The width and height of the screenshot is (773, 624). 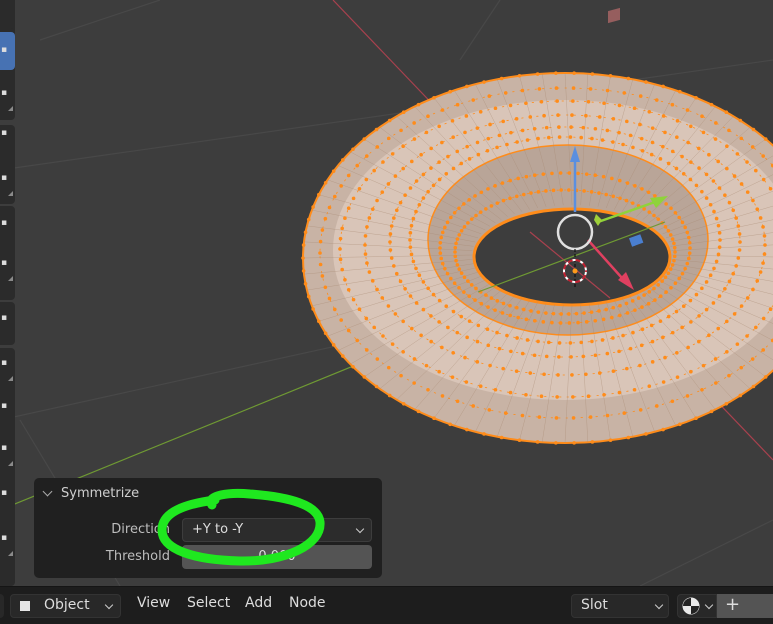 What do you see at coordinates (47, 491) in the screenshot?
I see `collapse-chevron-icon` at bounding box center [47, 491].